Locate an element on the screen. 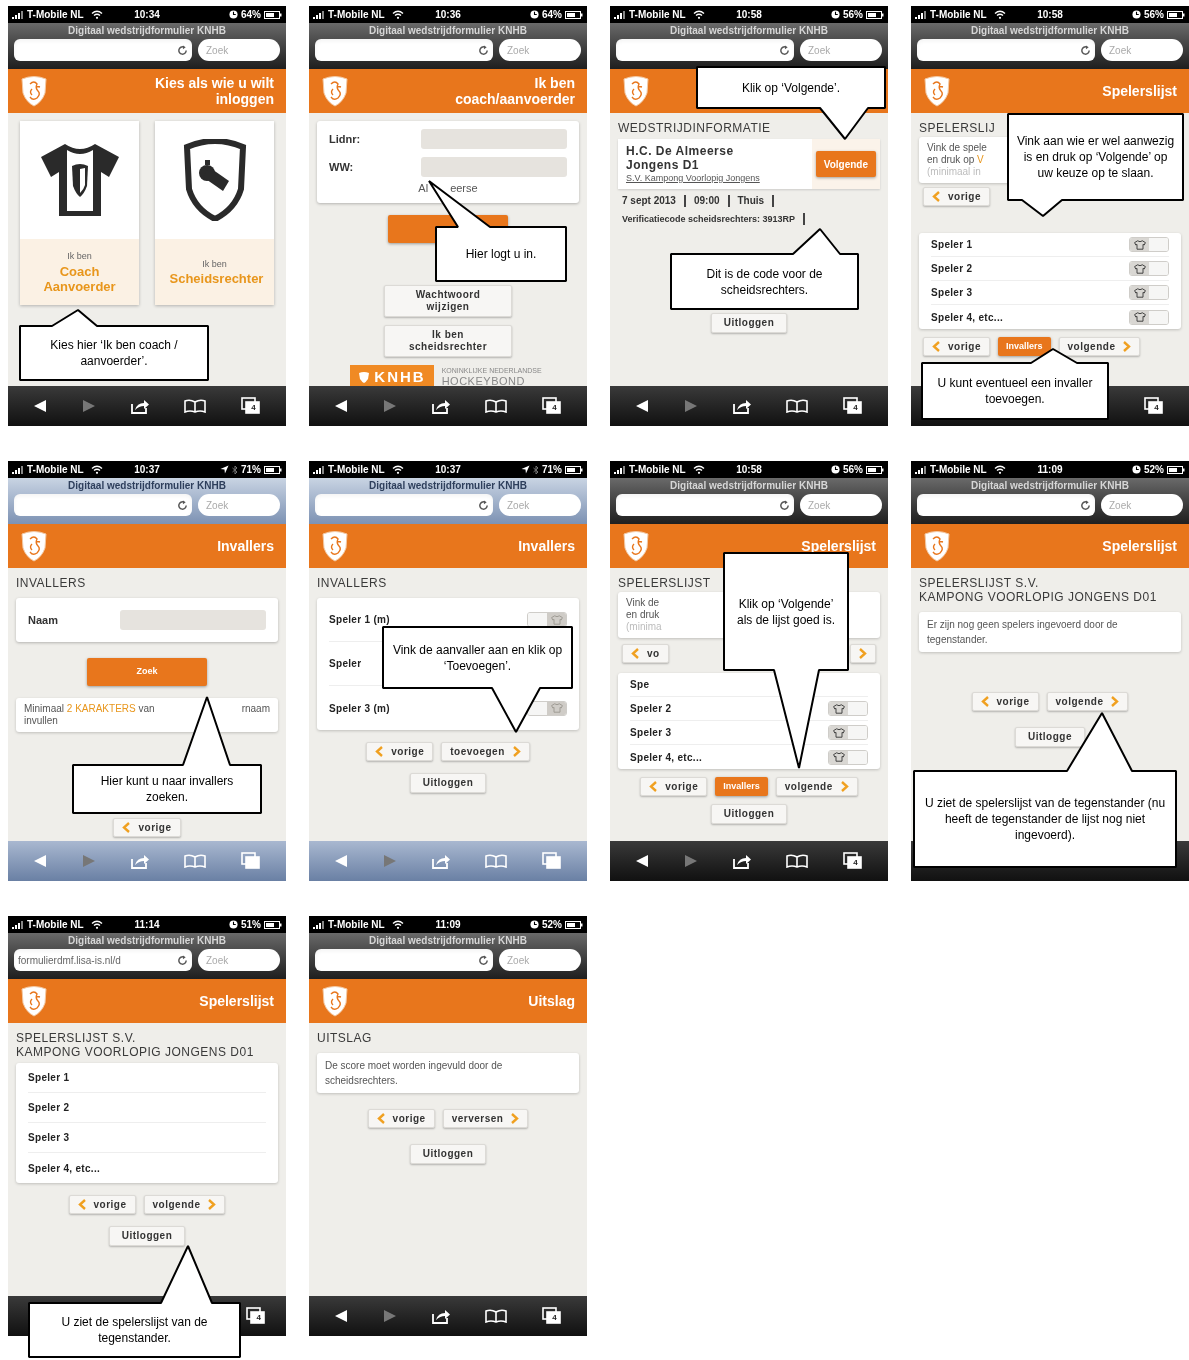 This screenshot has width=1189, height=1360. chevron-left-icon is located at coordinates (635, 653).